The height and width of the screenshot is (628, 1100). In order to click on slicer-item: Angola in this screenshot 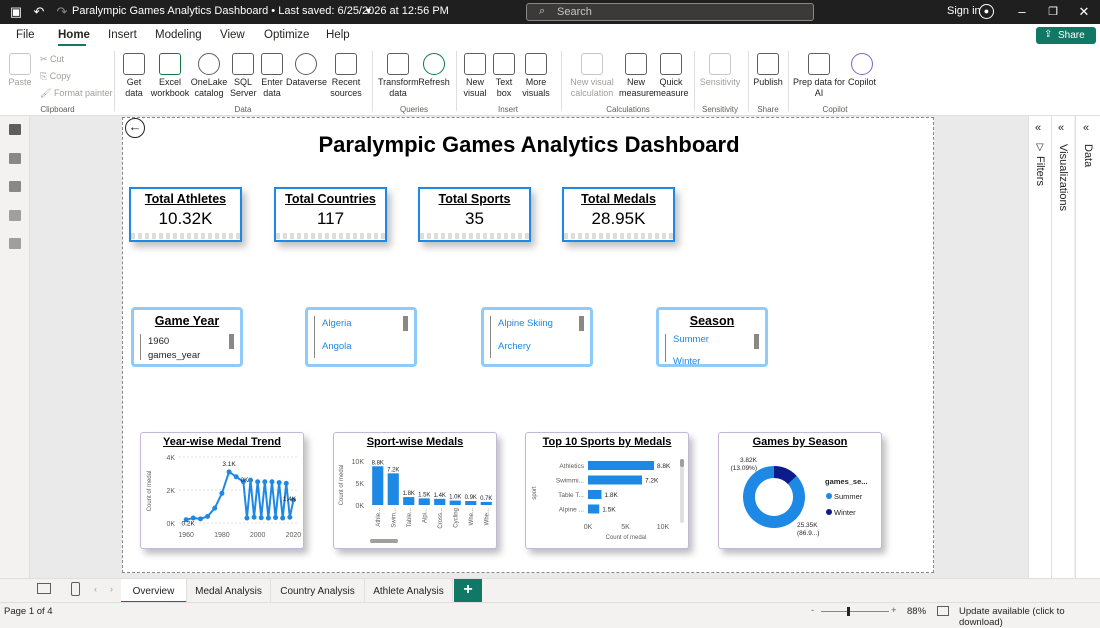, I will do `click(337, 346)`.